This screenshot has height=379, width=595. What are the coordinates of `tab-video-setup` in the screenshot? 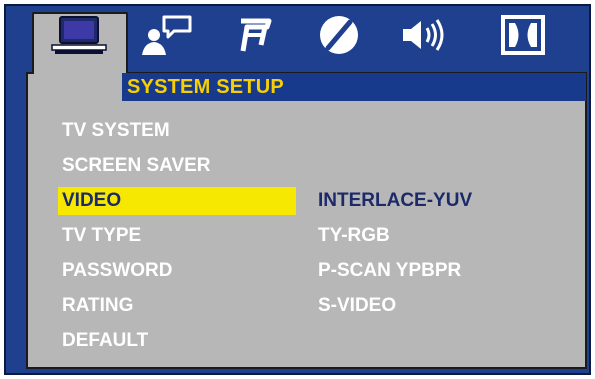 It's located at (339, 35).